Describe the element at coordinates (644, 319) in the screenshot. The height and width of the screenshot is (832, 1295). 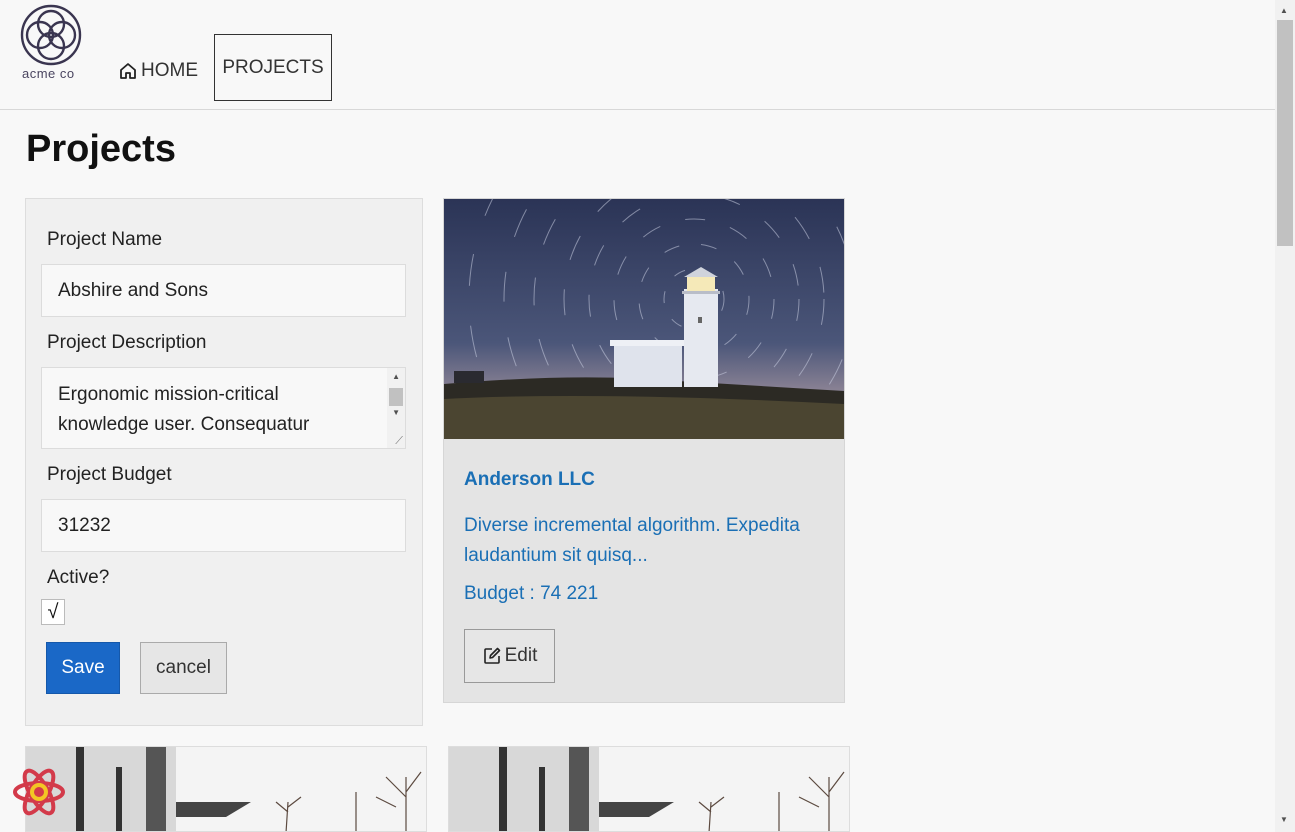
I see `project-image` at that location.